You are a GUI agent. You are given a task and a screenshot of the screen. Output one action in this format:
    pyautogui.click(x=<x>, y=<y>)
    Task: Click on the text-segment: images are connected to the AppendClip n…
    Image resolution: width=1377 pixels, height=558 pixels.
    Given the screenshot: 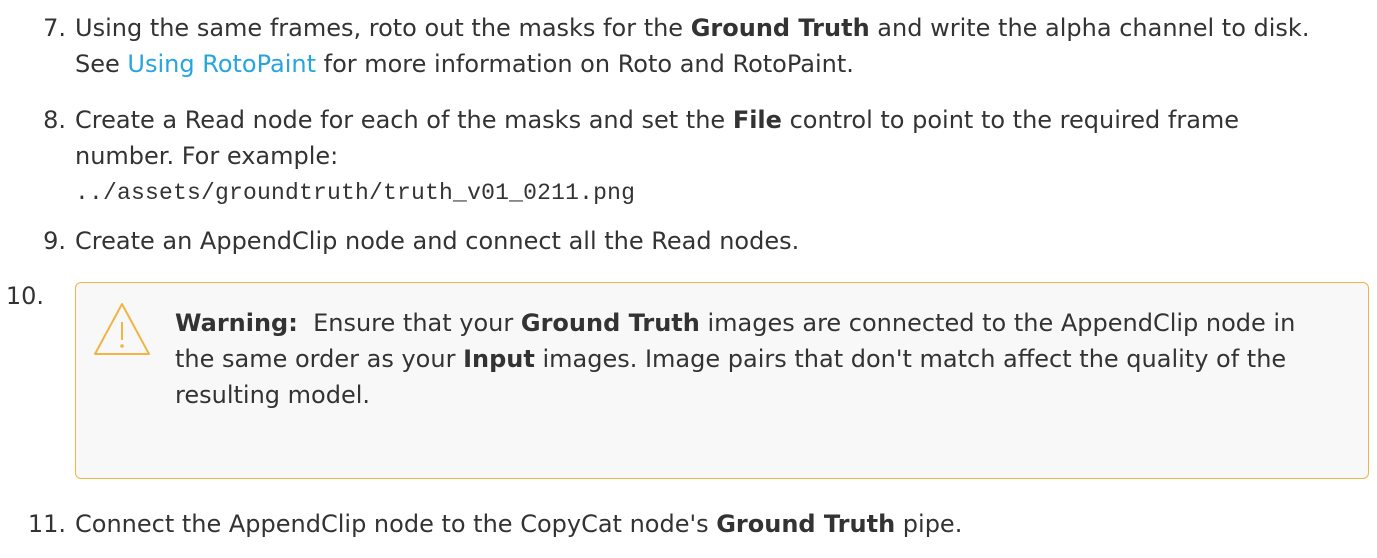 What is the action you would take?
    pyautogui.click(x=997, y=323)
    